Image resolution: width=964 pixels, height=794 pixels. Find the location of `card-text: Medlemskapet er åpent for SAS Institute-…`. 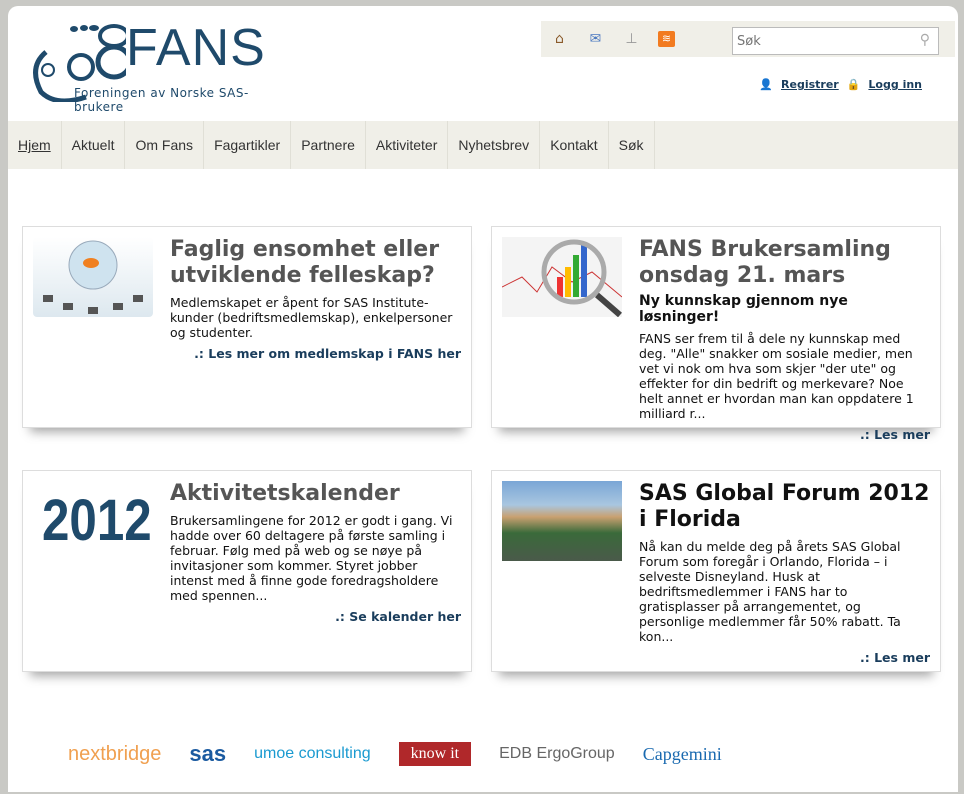

card-text: Medlemskapet er åpent for SAS Institute-… is located at coordinates (311, 317).